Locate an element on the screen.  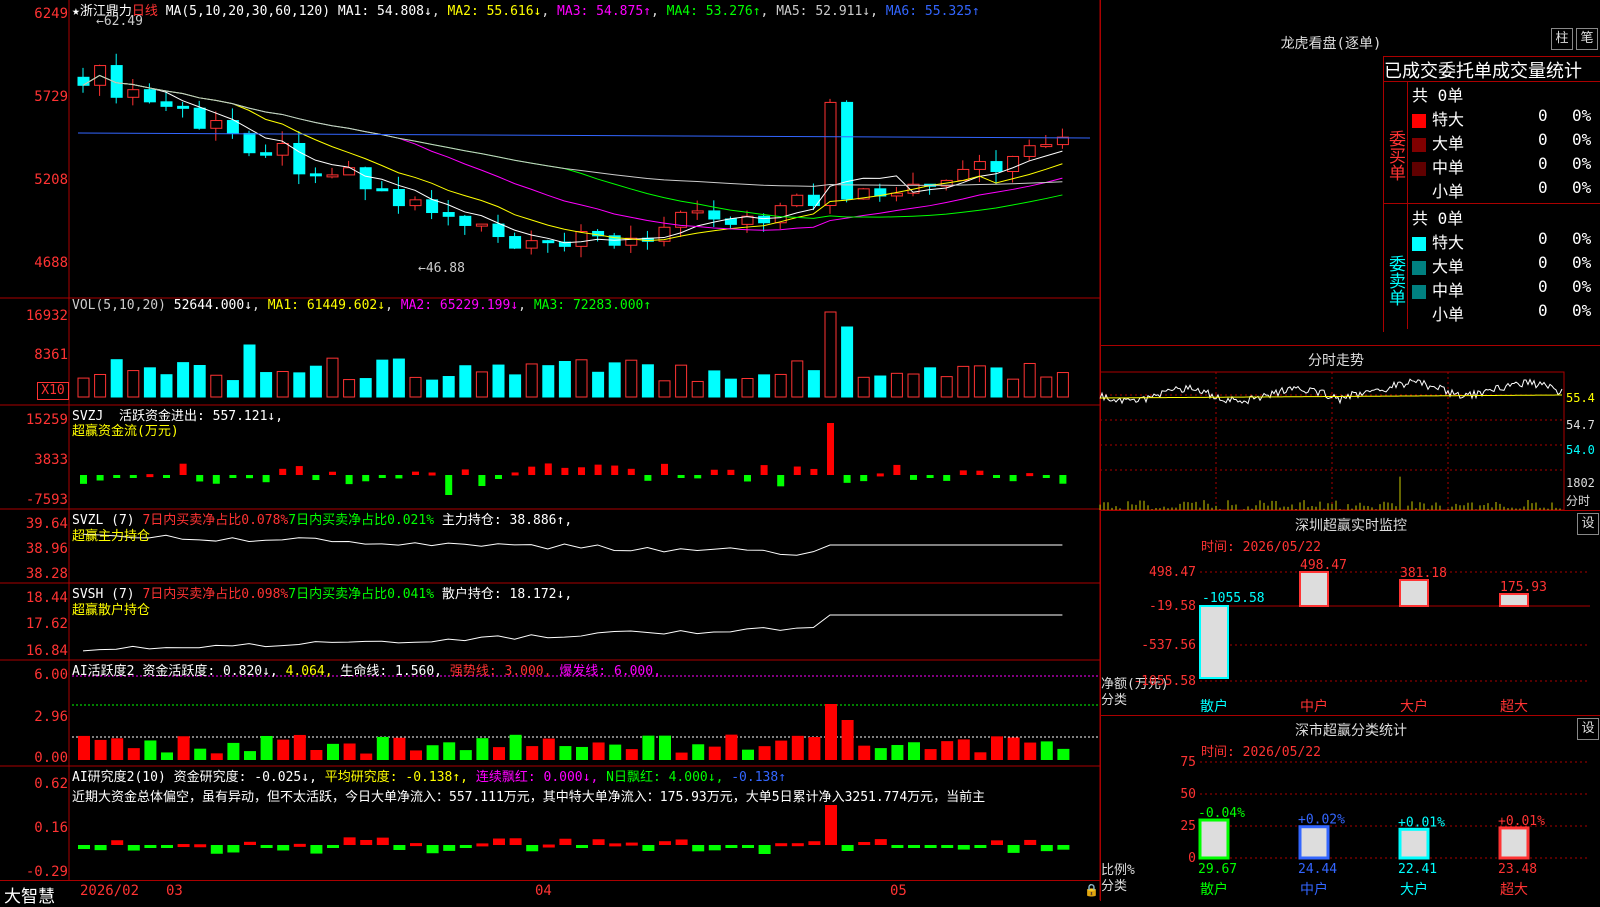
ma5-value: MA5: 52.911↓ is located at coordinates (823, 11).